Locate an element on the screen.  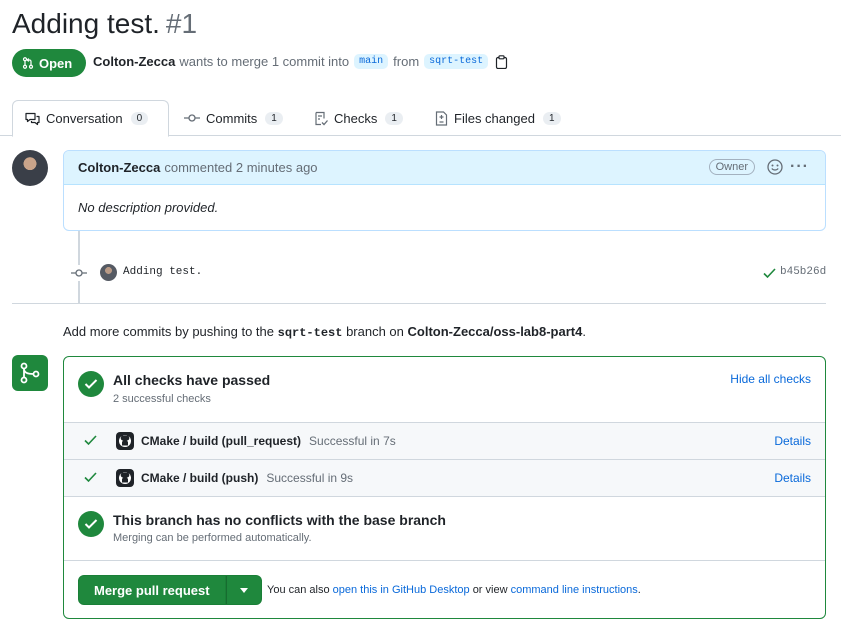
tab-checks: Checks 1 is located at coordinates (358, 118).